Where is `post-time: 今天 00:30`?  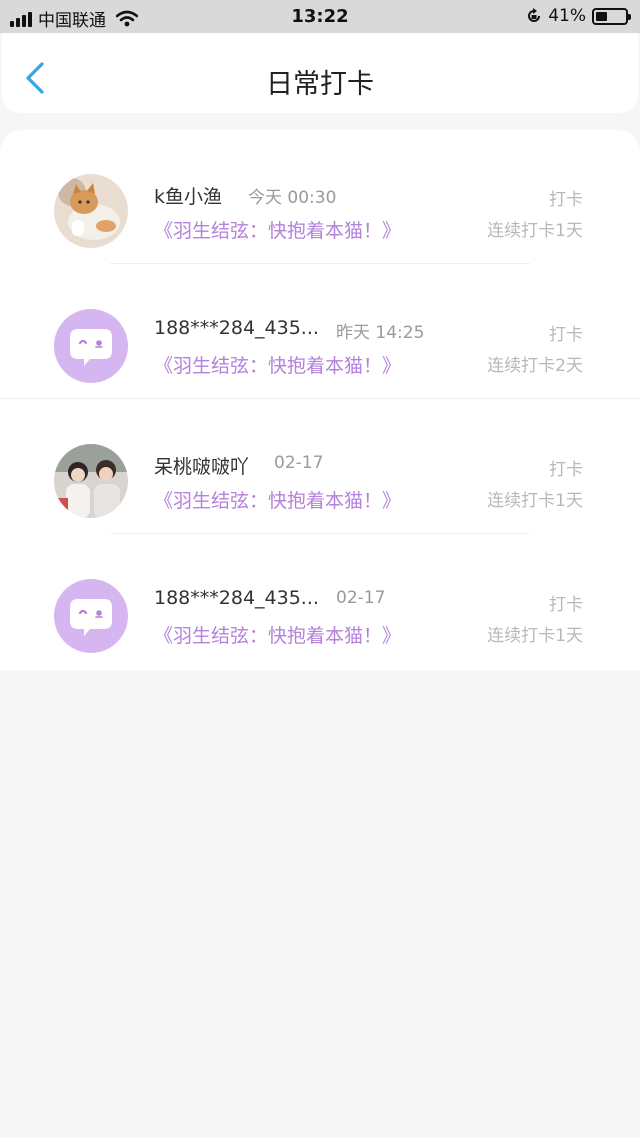 post-time: 今天 00:30 is located at coordinates (292, 198).